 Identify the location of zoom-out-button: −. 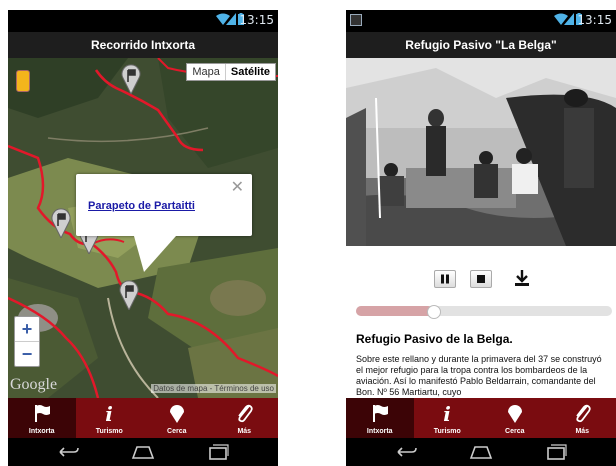
(27, 354).